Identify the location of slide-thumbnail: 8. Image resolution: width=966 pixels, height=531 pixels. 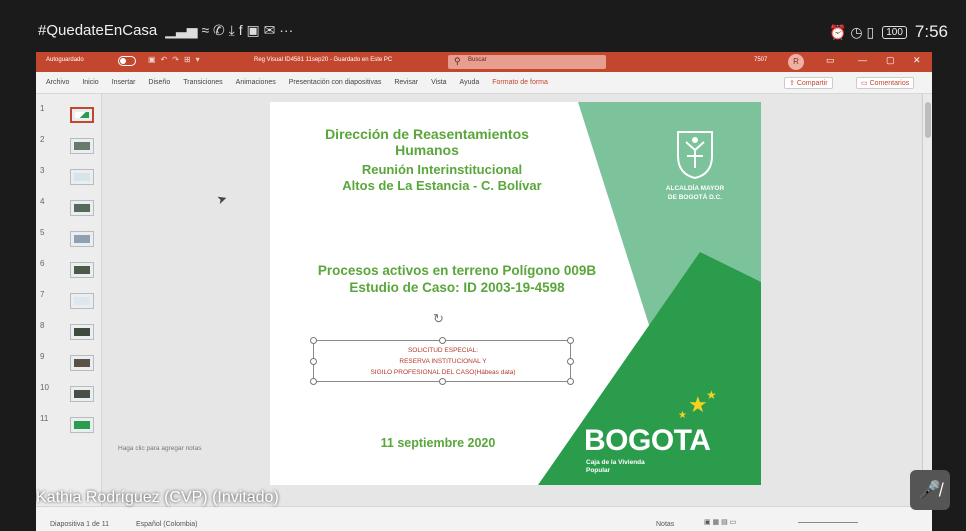
(69, 333).